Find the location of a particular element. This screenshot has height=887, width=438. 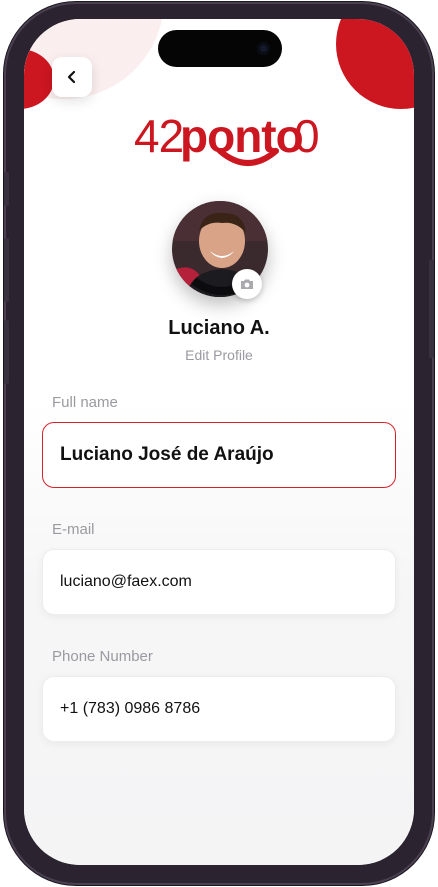

email-label: E-mail is located at coordinates (73, 529).